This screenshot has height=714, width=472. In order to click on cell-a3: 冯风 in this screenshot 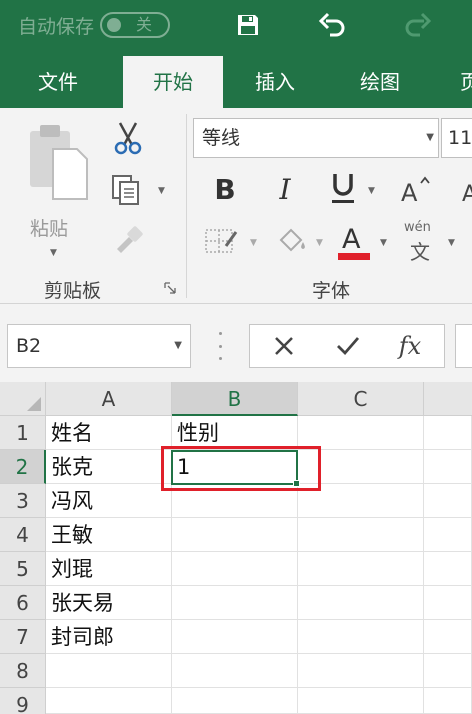, I will do `click(109, 501)`.